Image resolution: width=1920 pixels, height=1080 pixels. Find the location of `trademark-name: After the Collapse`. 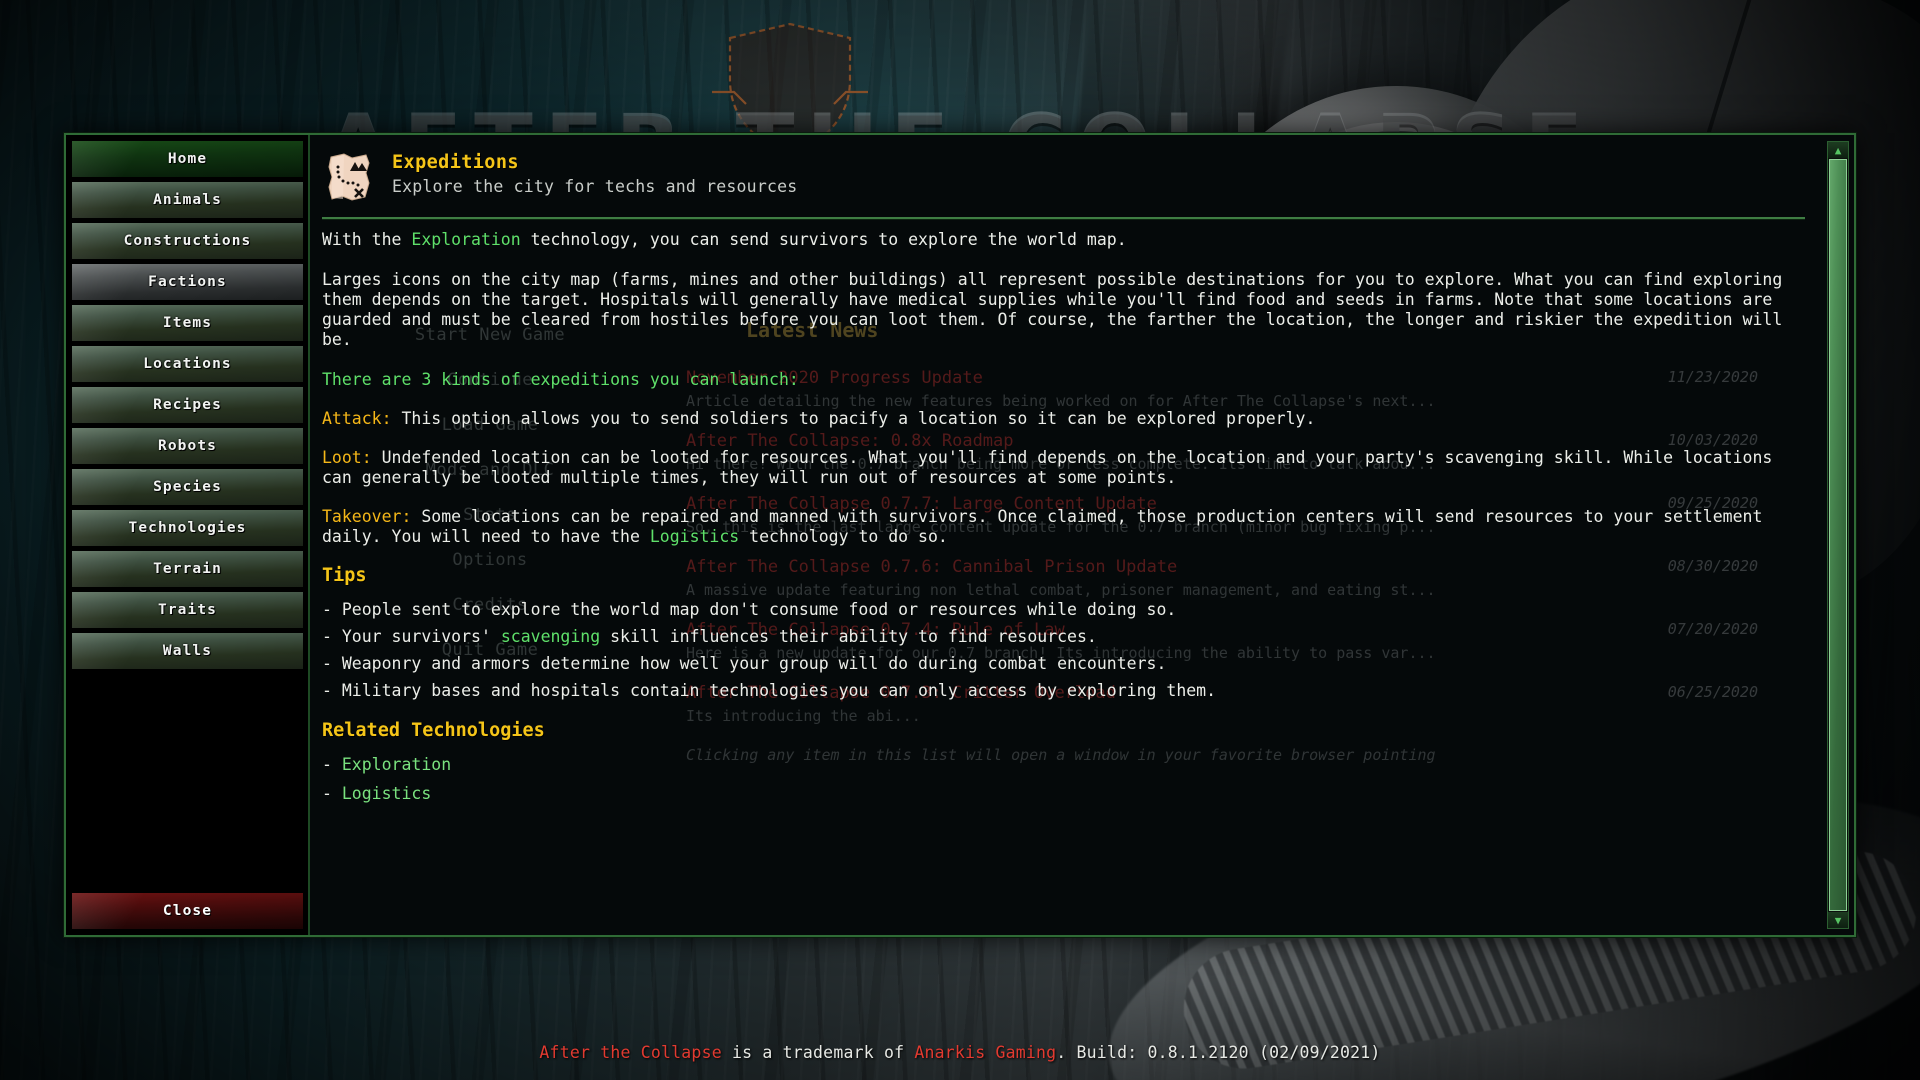

trademark-name: After the Collapse is located at coordinates (630, 1052).